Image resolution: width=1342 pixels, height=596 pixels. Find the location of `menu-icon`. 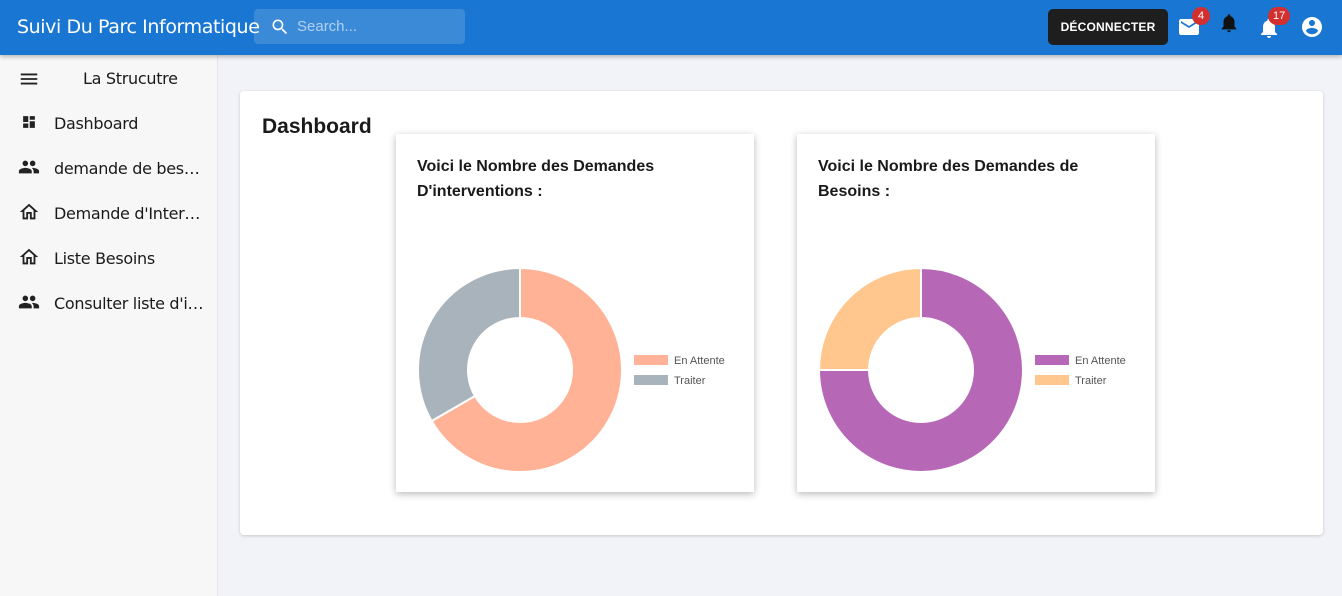

menu-icon is located at coordinates (29, 79).